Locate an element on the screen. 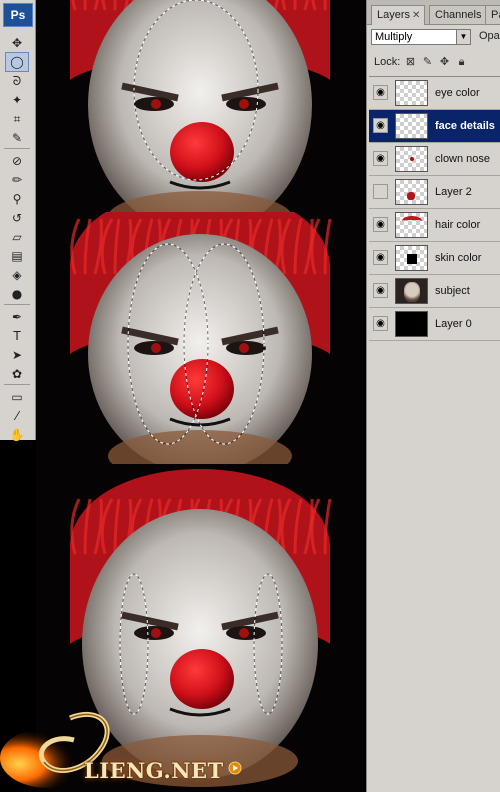  layer-row: Layer 2 is located at coordinates (434, 192).